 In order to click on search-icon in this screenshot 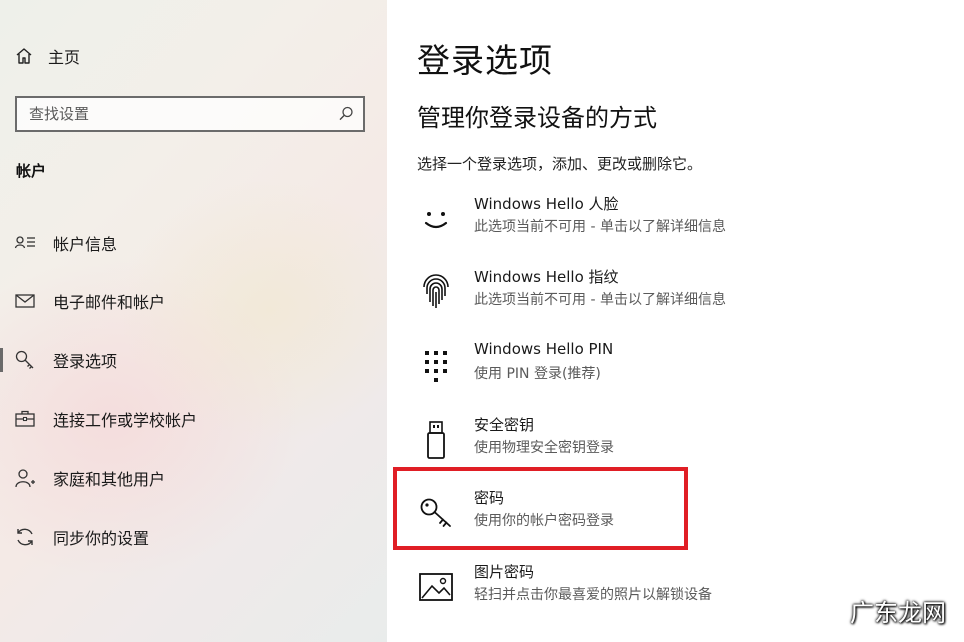, I will do `click(346, 114)`.